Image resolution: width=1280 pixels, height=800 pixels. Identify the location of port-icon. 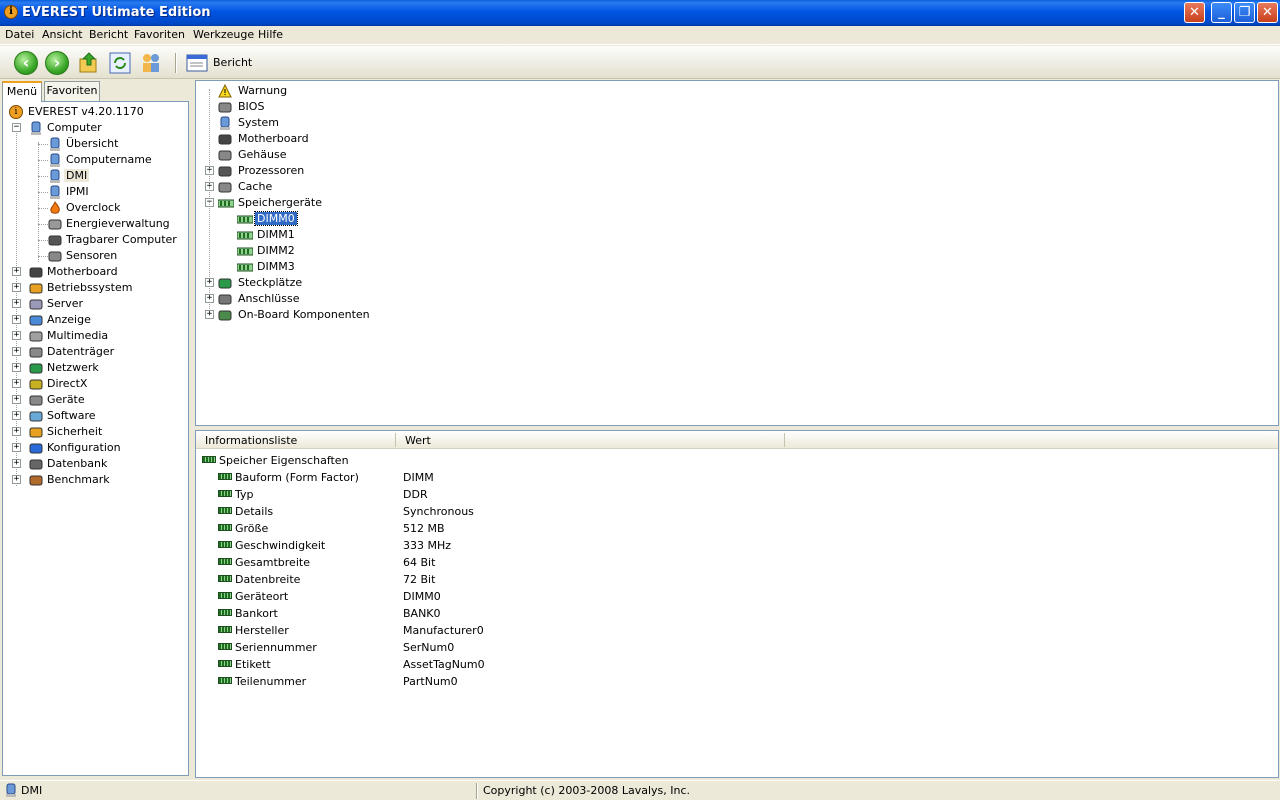
(225, 299).